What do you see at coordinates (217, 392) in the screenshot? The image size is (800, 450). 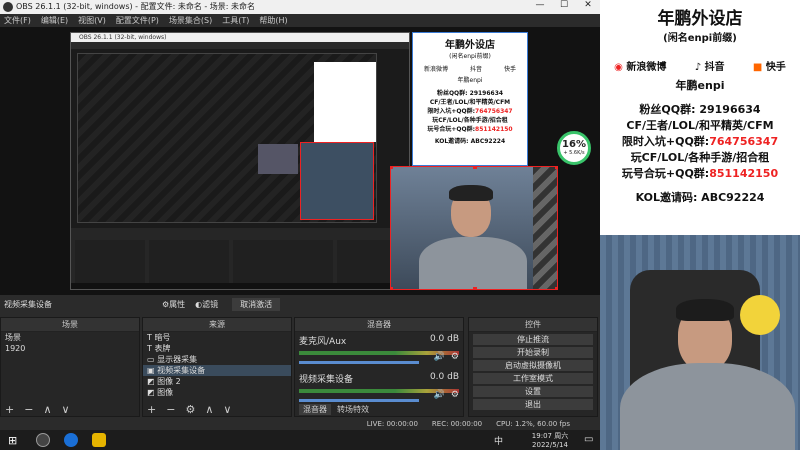 I see `source-item: ◩ 图像` at bounding box center [217, 392].